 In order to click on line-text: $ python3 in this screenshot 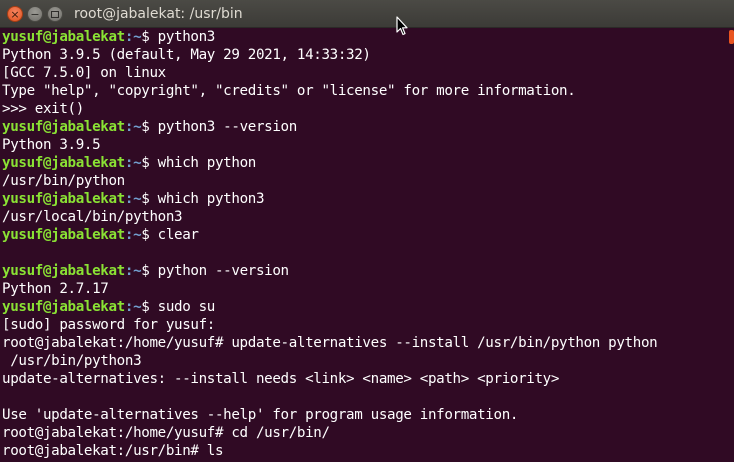, I will do `click(178, 37)`.